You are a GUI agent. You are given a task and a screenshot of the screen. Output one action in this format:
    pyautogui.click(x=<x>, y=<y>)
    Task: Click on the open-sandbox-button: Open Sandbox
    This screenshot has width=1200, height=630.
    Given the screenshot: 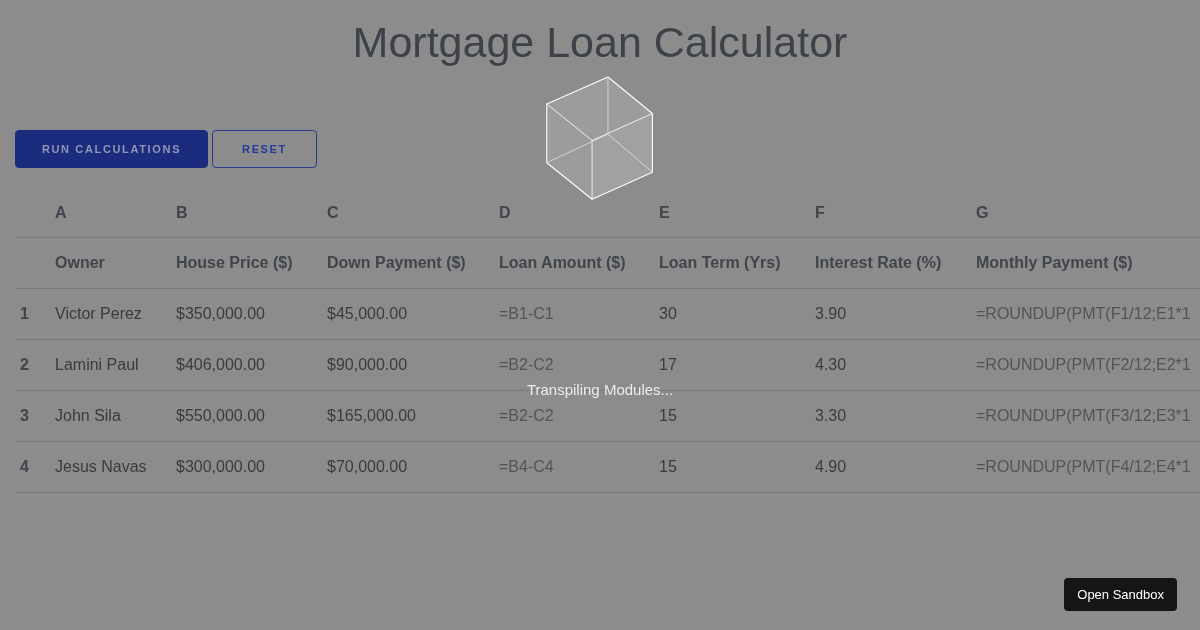 What is the action you would take?
    pyautogui.click(x=1120, y=594)
    